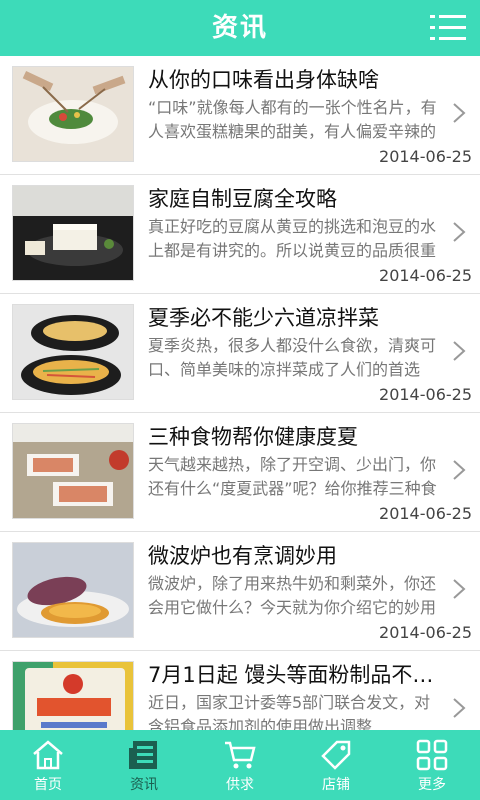 The width and height of the screenshot is (480, 800). What do you see at coordinates (289, 711) in the screenshot?
I see `article-summary: 近日，国家卫计委等5部门联合发文，对含铝食品添加剂的使用做出调整` at bounding box center [289, 711].